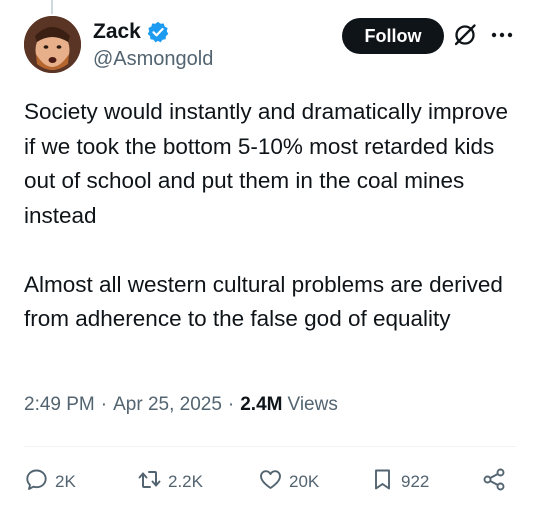 The height and width of the screenshot is (509, 540). I want to click on bookmark-button: 922, so click(399, 482).